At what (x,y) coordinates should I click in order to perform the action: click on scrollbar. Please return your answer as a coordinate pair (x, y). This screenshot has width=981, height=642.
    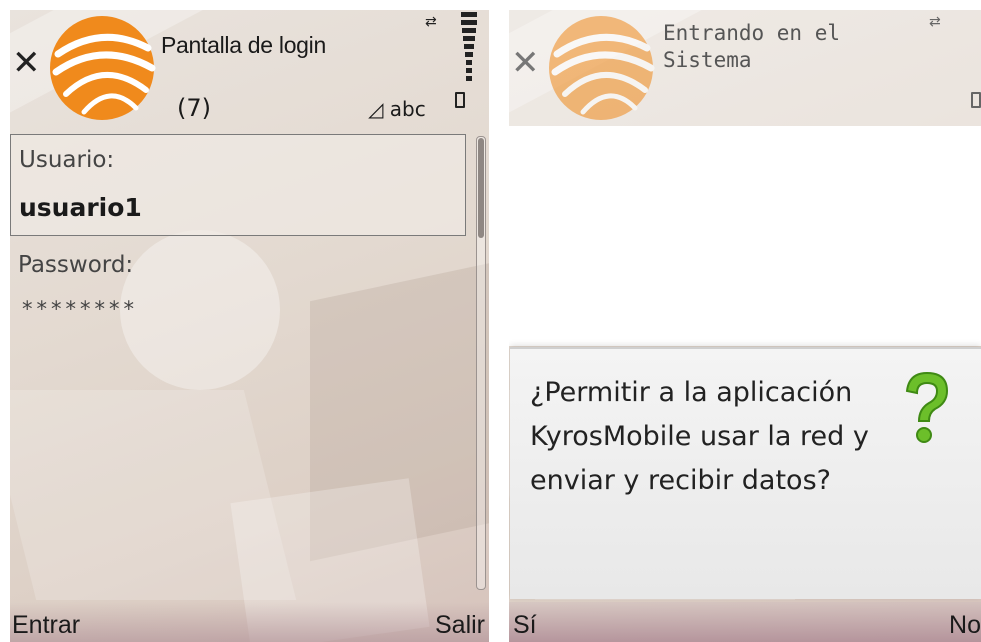
    Looking at the image, I should click on (481, 363).